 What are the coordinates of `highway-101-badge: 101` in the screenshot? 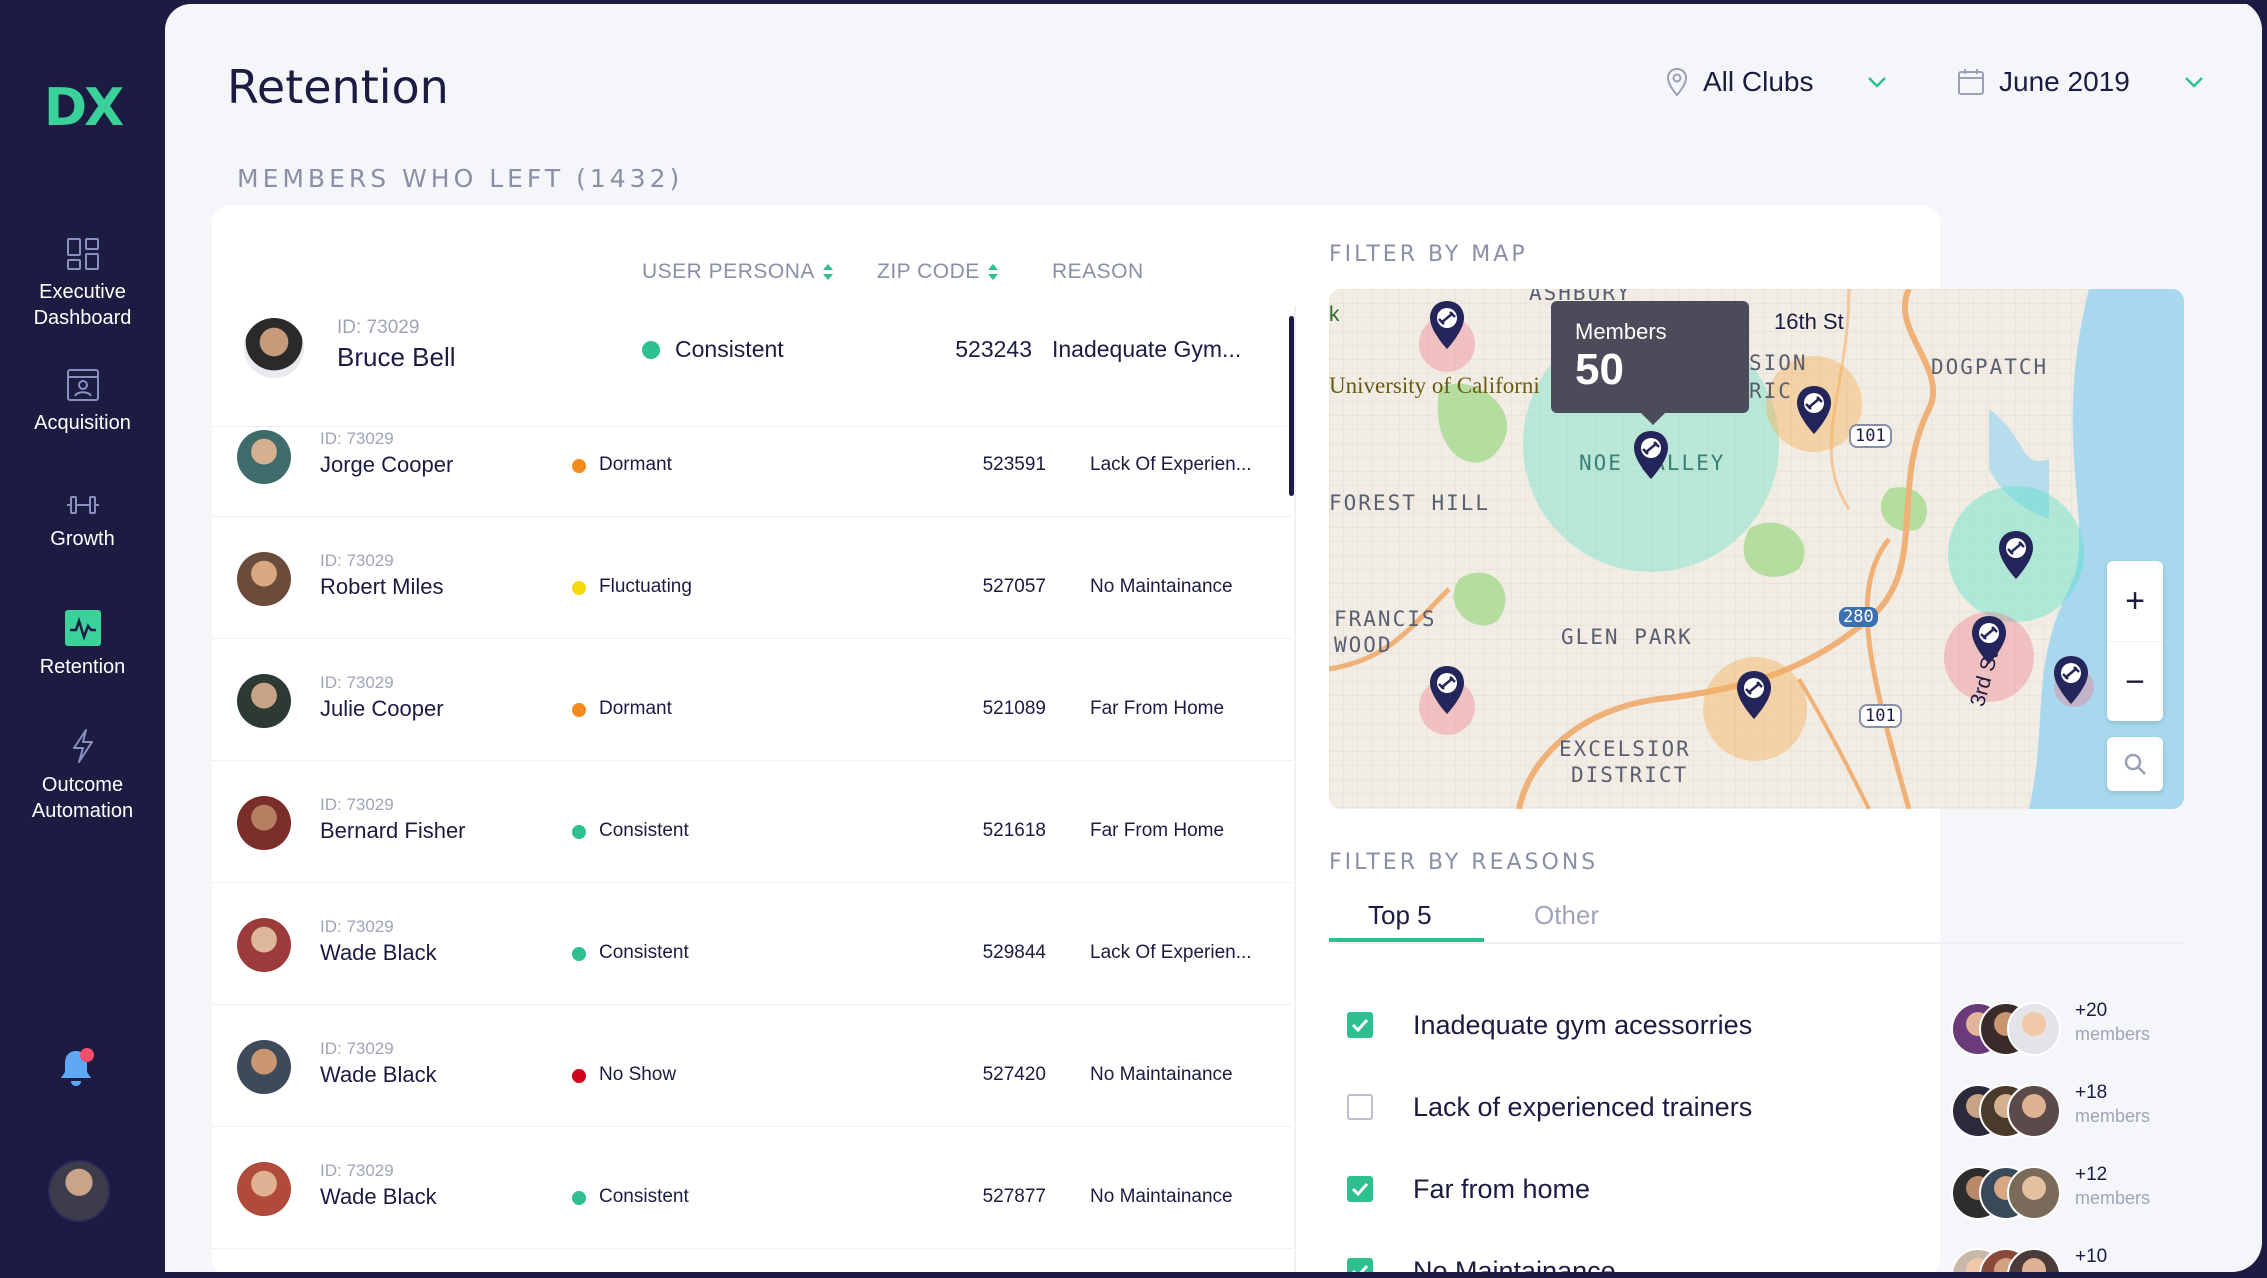 It's located at (1880, 716).